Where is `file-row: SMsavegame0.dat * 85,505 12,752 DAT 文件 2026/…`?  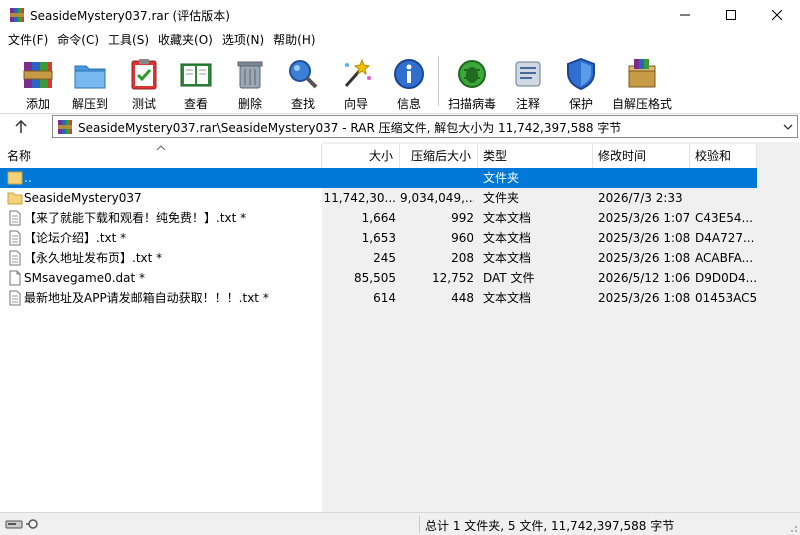 file-row: SMsavegame0.dat * 85,505 12,752 DAT 文件 2026/… is located at coordinates (378, 278).